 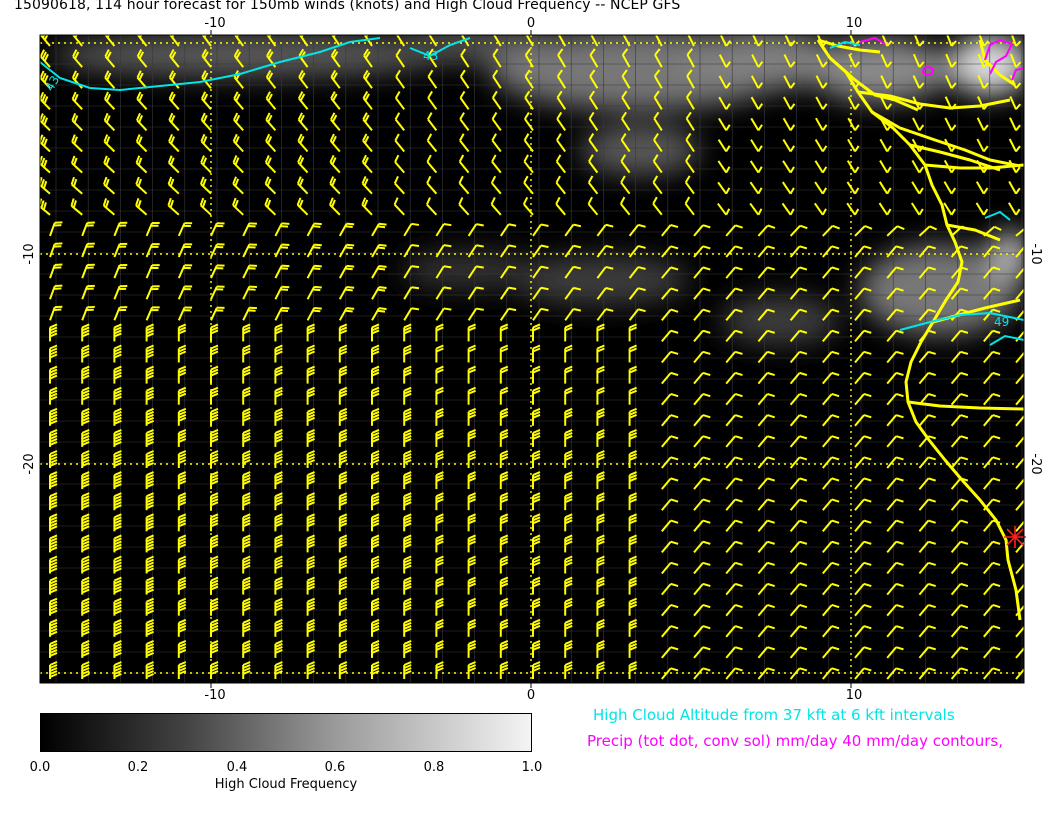 I want to click on bottom-tick-label: 10, so click(x=854, y=695).